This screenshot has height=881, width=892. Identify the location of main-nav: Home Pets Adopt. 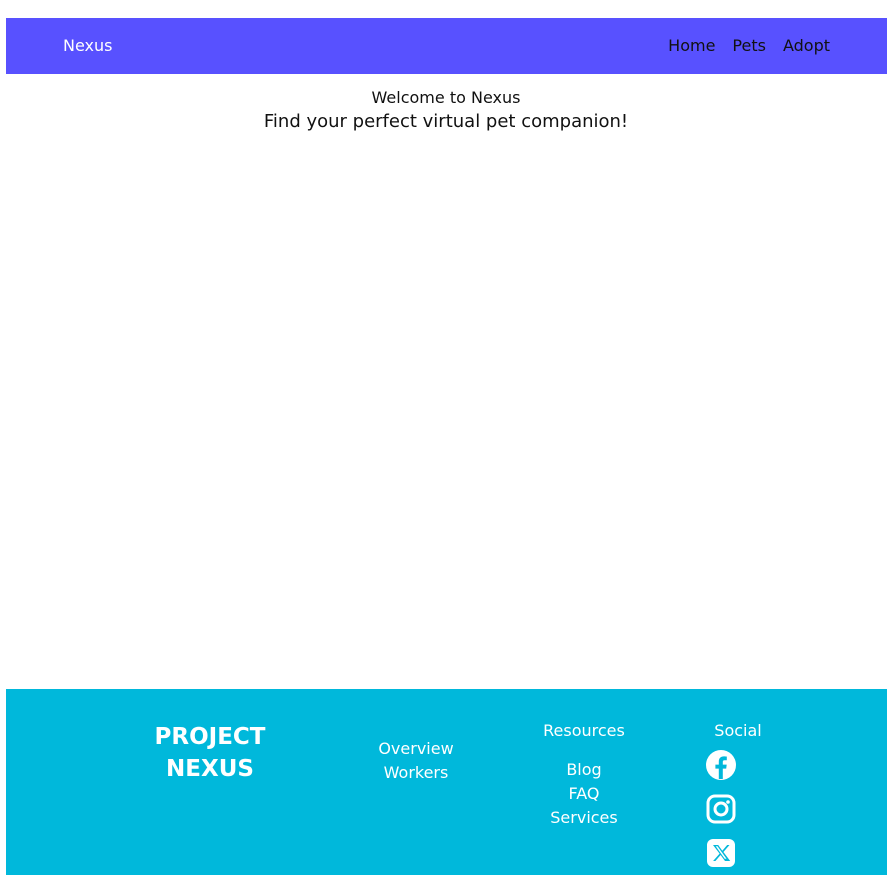
(749, 46).